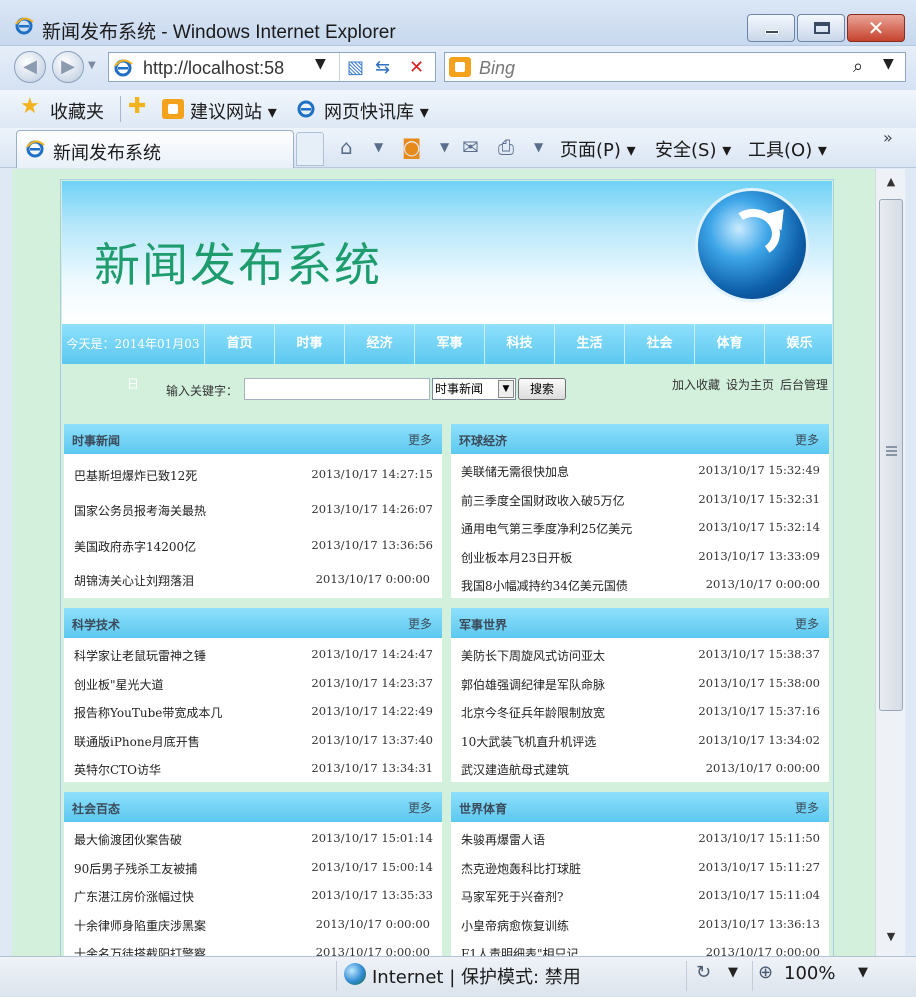 The image size is (916, 997). Describe the element at coordinates (640, 585) in the screenshot. I see `list-item: 我国8小幅减持约34亿美元国债 2013/10/17 0:00:00` at that location.